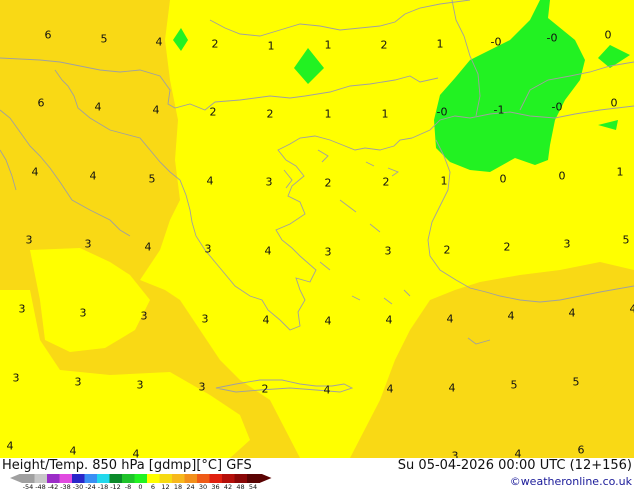 The height and width of the screenshot is (490, 634). What do you see at coordinates (253, 486) in the screenshot?
I see `scale-tick-label: 54` at bounding box center [253, 486].